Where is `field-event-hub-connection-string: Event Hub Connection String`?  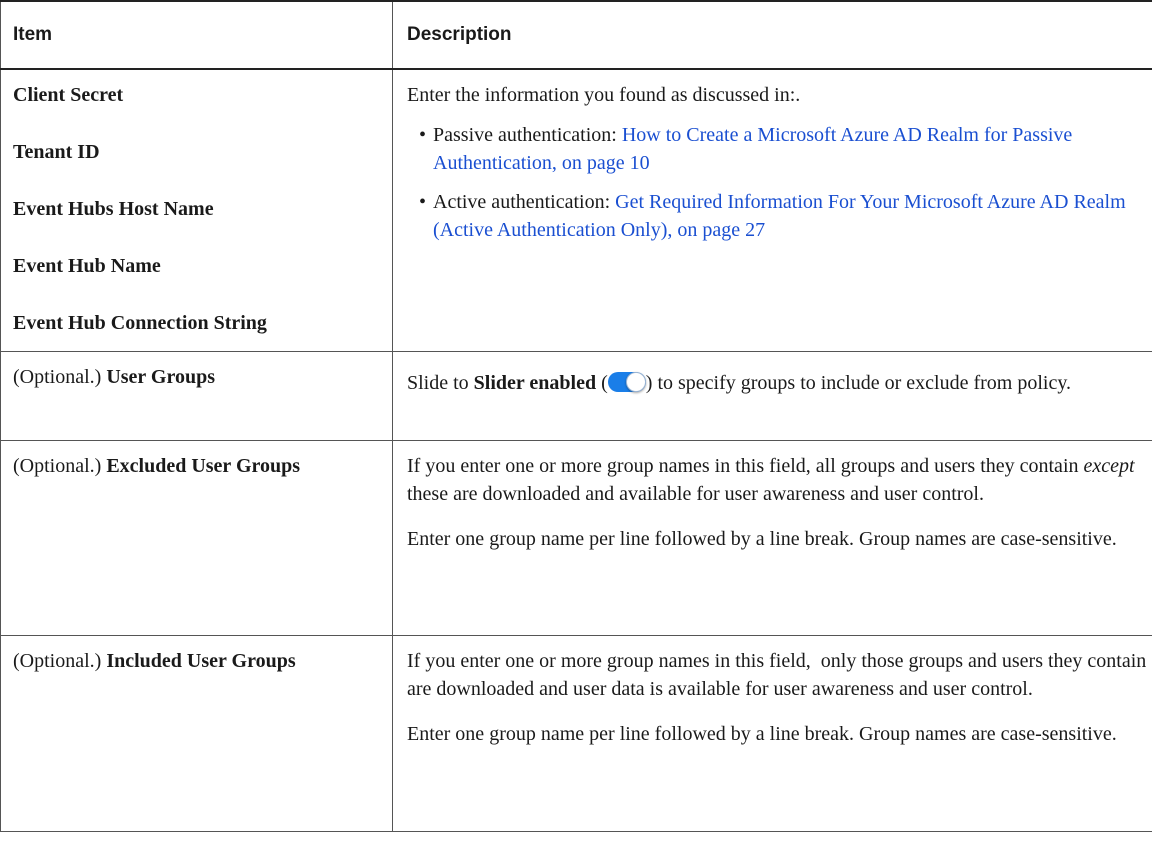
field-event-hub-connection-string: Event Hub Connection String is located at coordinates (140, 323).